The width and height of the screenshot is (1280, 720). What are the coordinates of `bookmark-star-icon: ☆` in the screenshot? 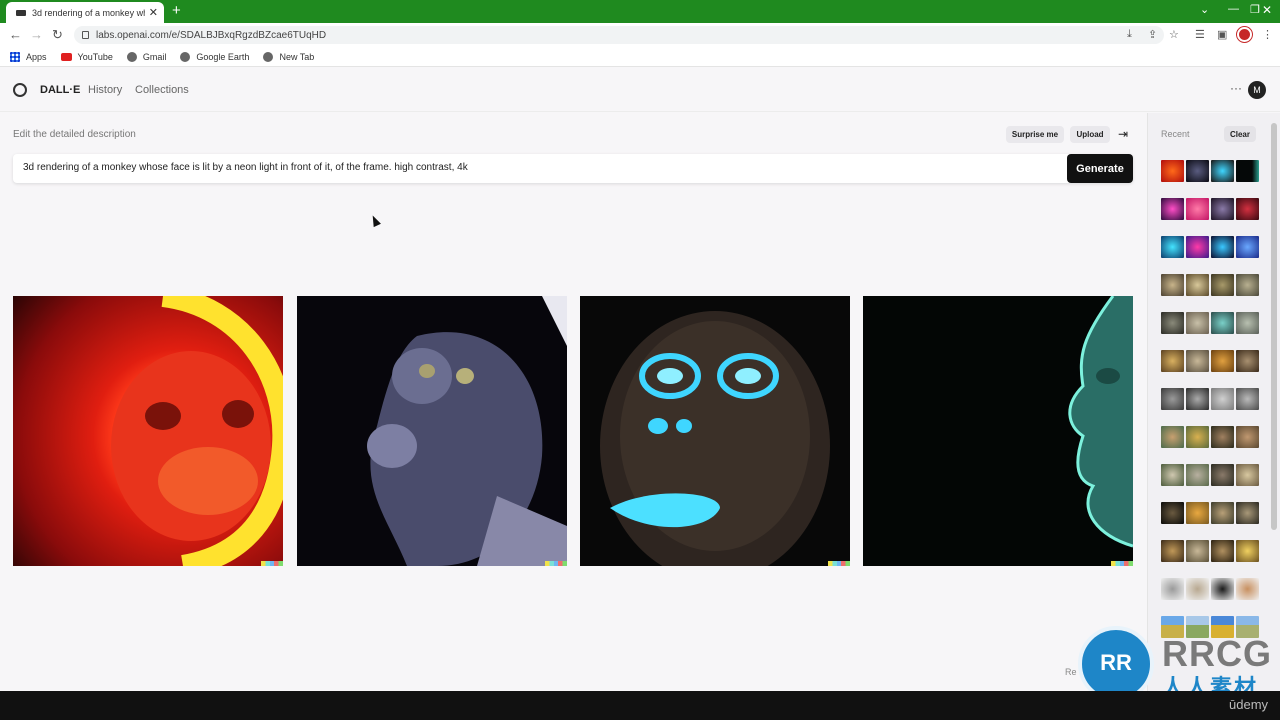 It's located at (1174, 34).